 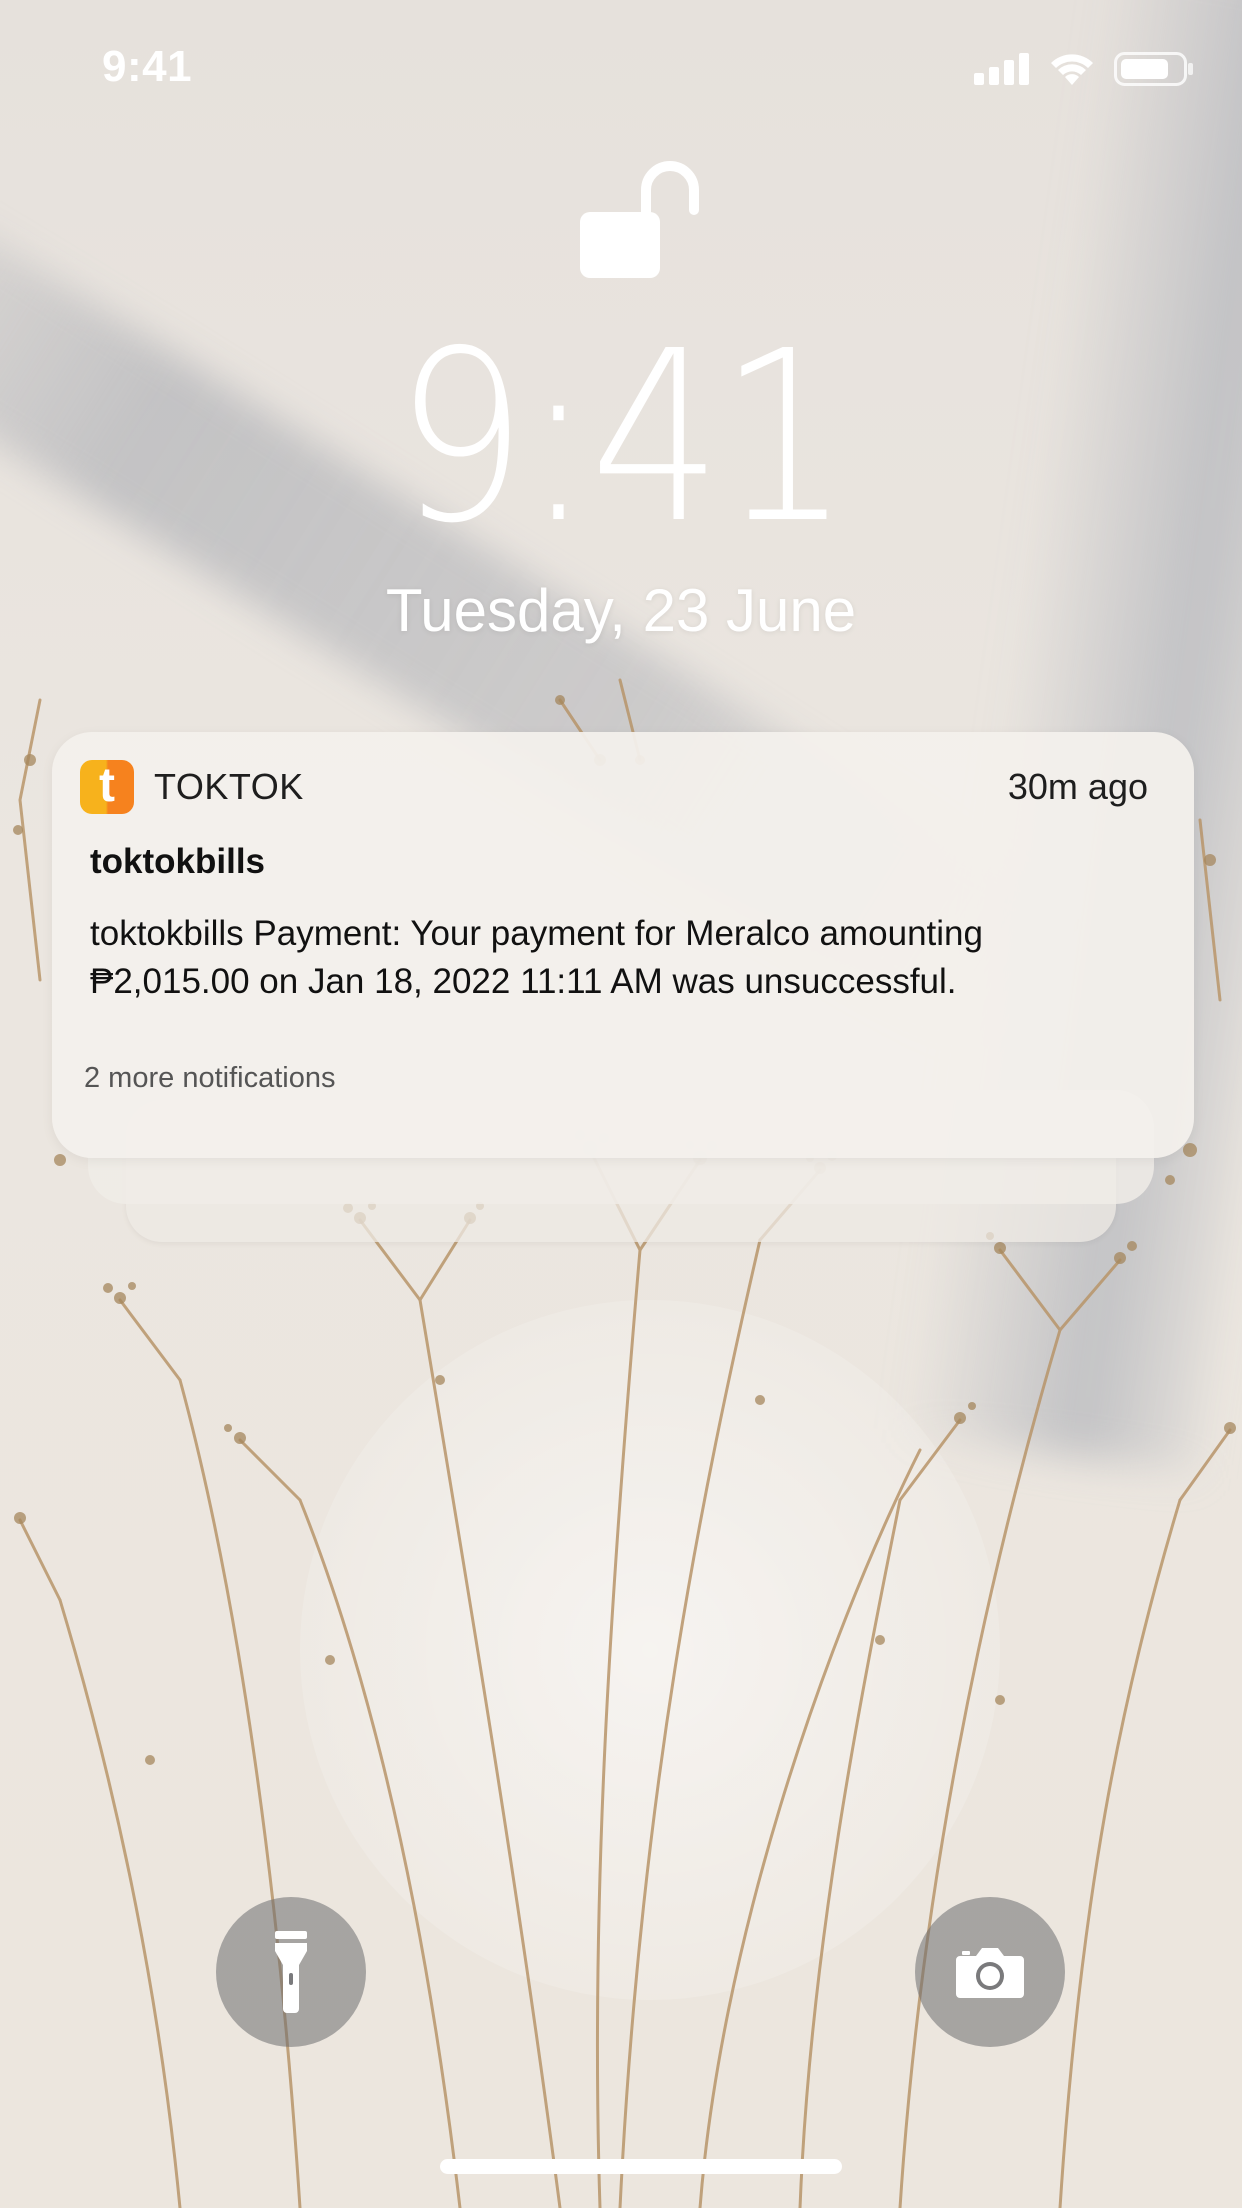 I want to click on home-indicator, so click(x=641, y=2166).